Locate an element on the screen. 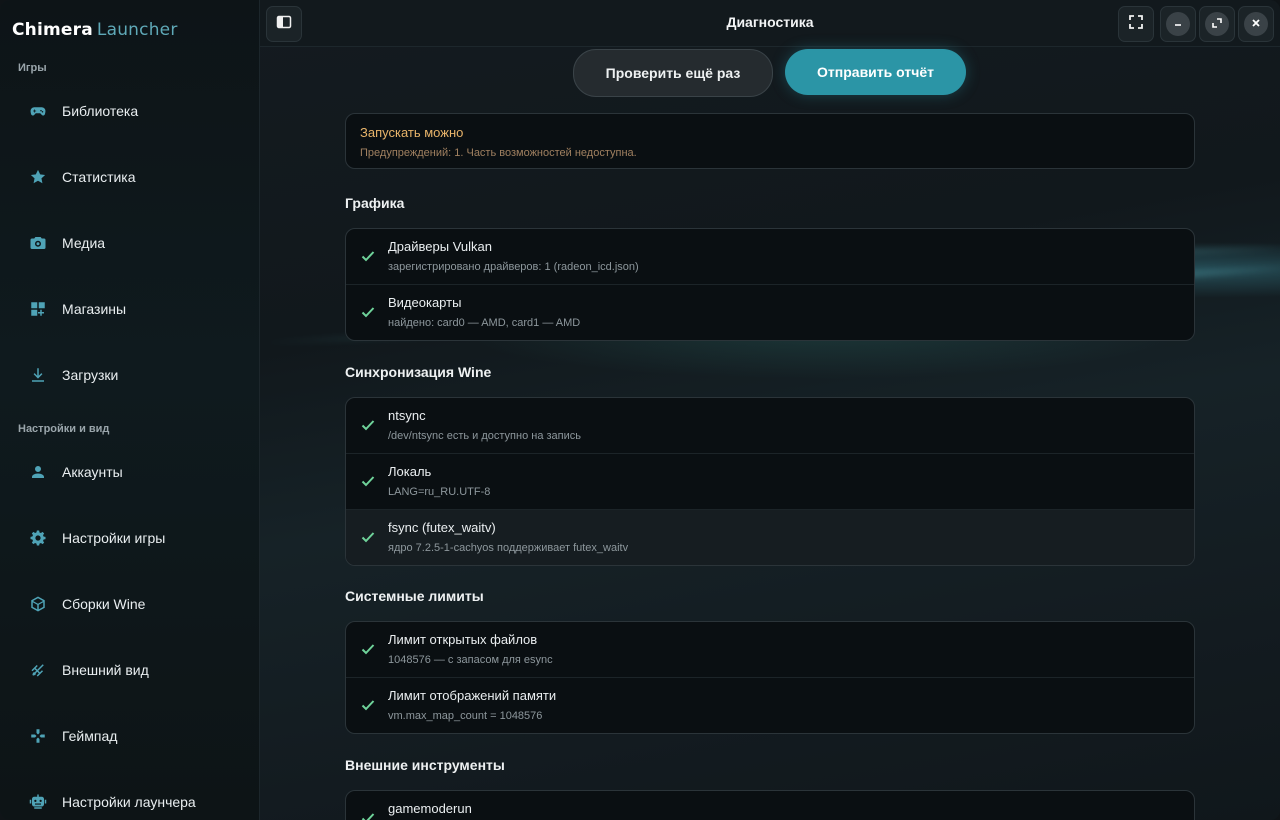 This screenshot has width=1280, height=820. sidebar-item-wine-builds: Сборки Wine is located at coordinates (130, 604).